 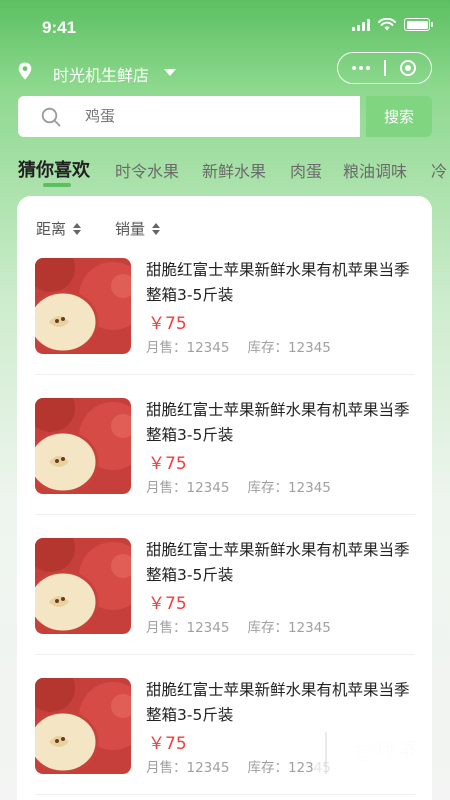 I want to click on tab-frozen: 冷, so click(x=439, y=170).